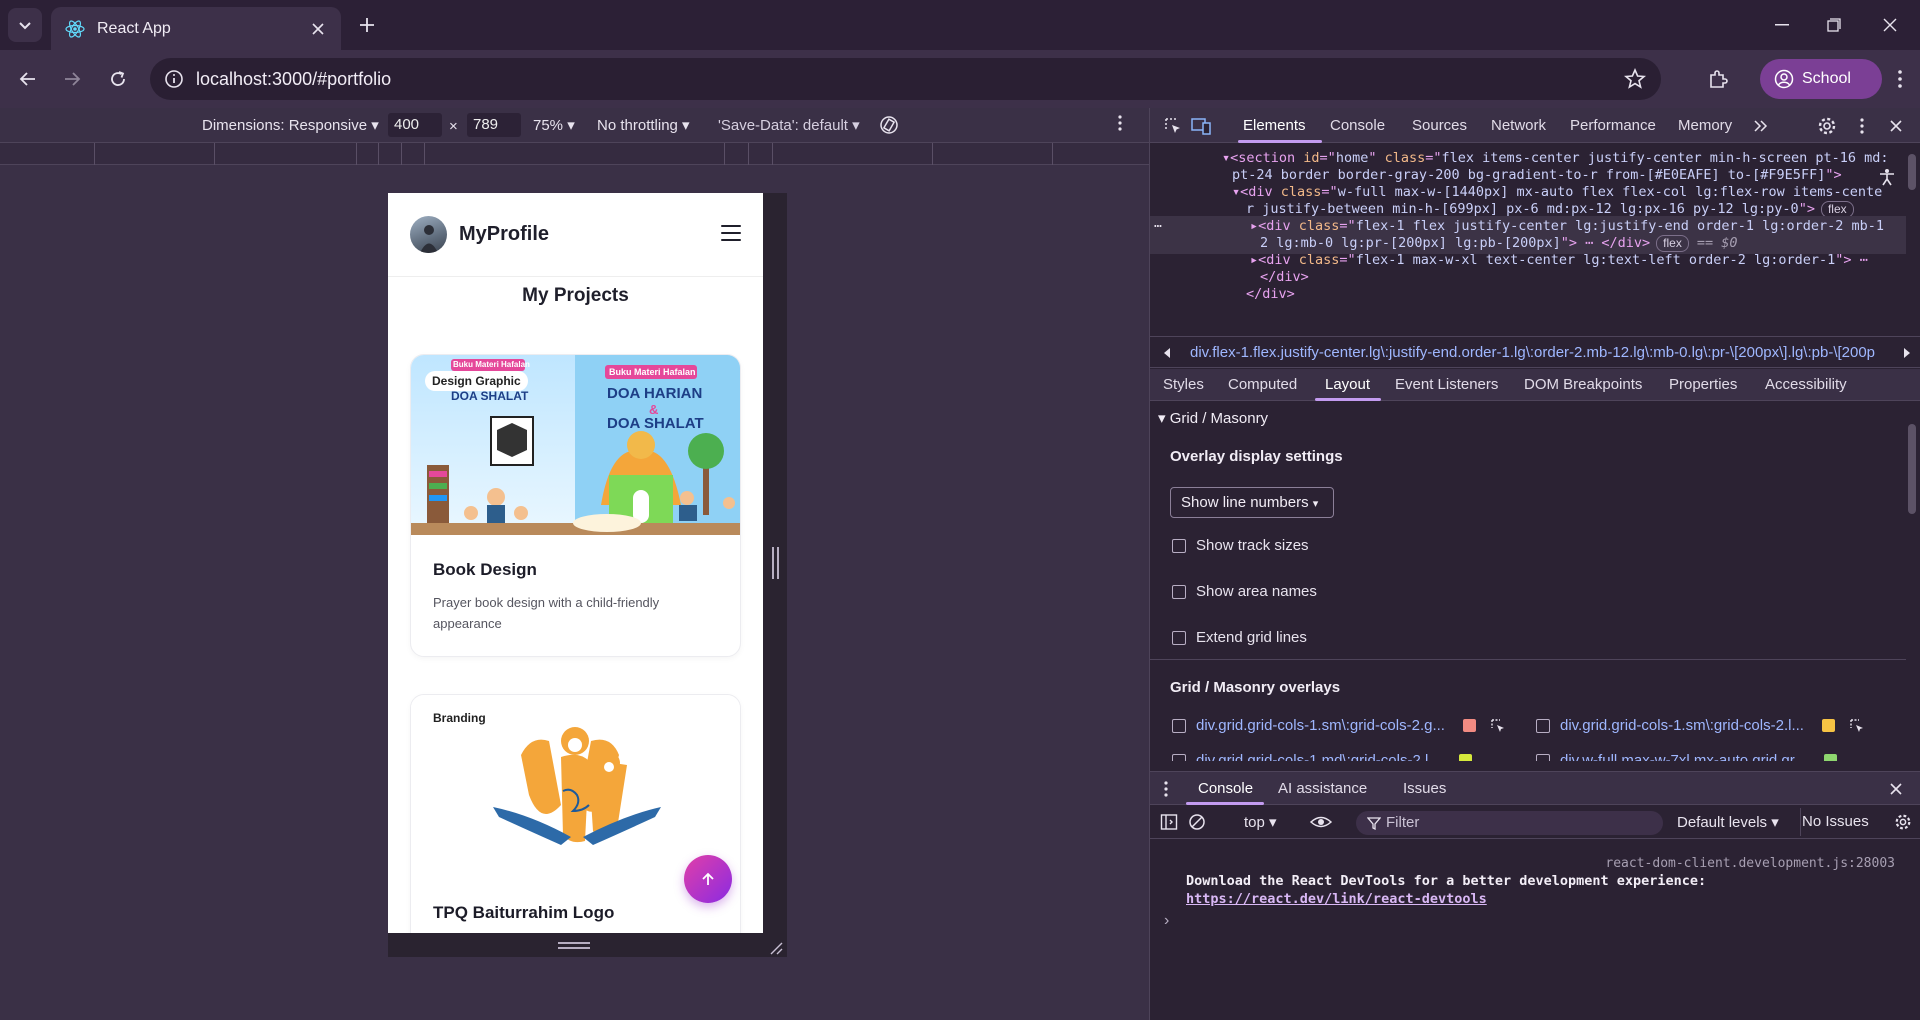 The image size is (1920, 1020). Describe the element at coordinates (1183, 384) in the screenshot. I see `tab-styles: Styles` at that location.